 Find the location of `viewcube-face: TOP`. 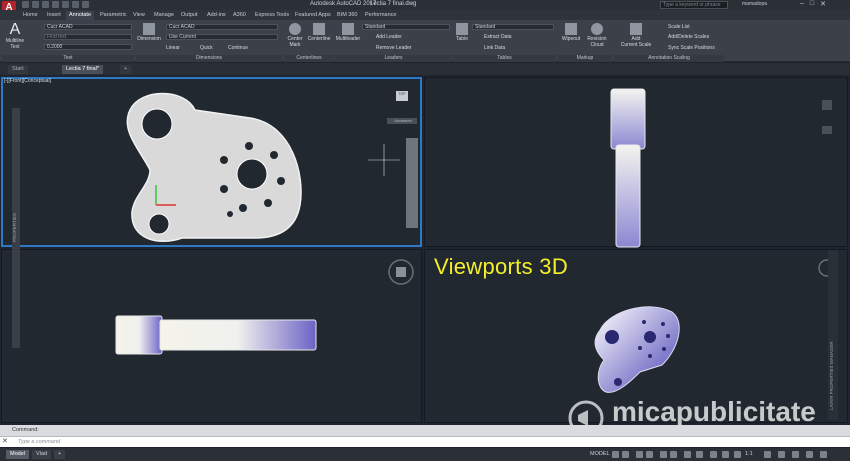

viewcube-face: TOP is located at coordinates (402, 94).